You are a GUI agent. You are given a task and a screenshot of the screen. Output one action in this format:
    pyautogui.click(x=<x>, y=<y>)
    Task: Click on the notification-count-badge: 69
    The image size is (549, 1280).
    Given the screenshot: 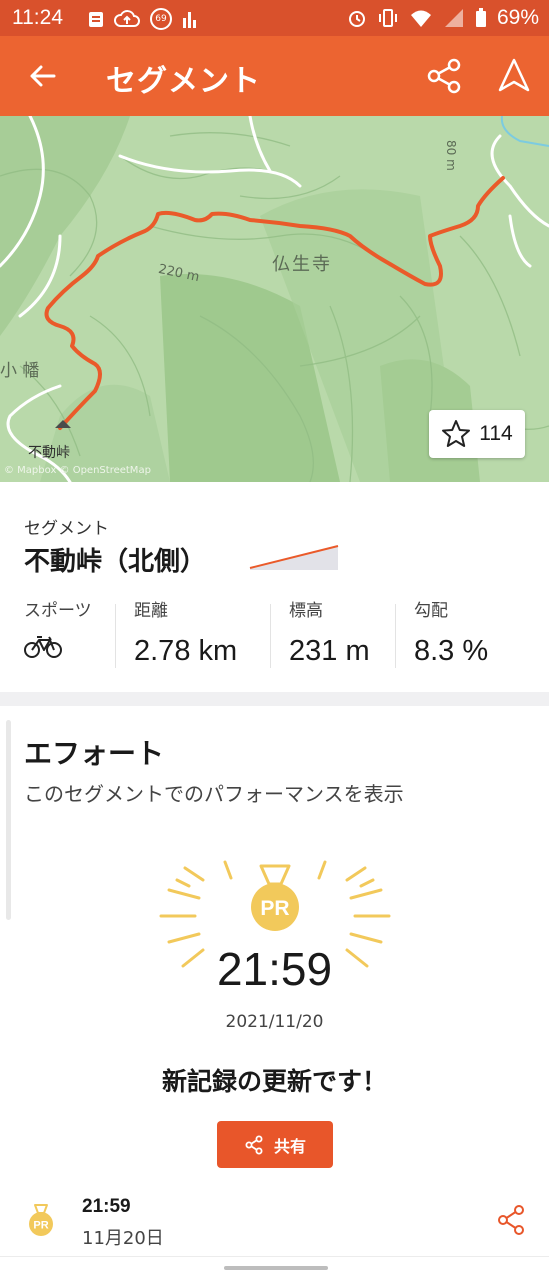 What is the action you would take?
    pyautogui.click(x=161, y=19)
    